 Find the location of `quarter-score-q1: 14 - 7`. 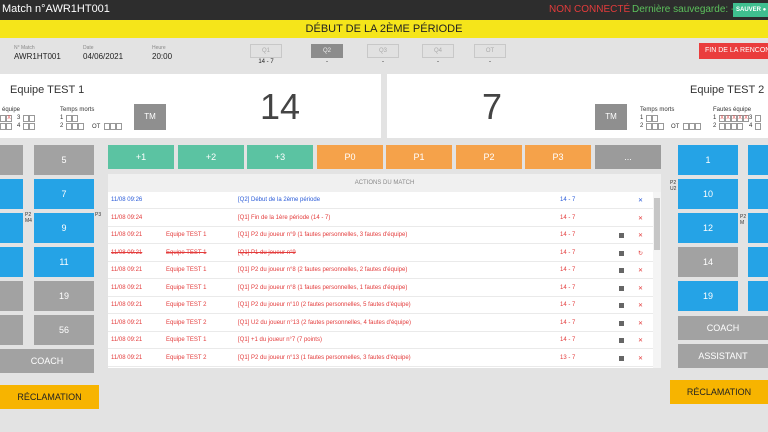

quarter-score-q1: 14 - 7 is located at coordinates (266, 62).